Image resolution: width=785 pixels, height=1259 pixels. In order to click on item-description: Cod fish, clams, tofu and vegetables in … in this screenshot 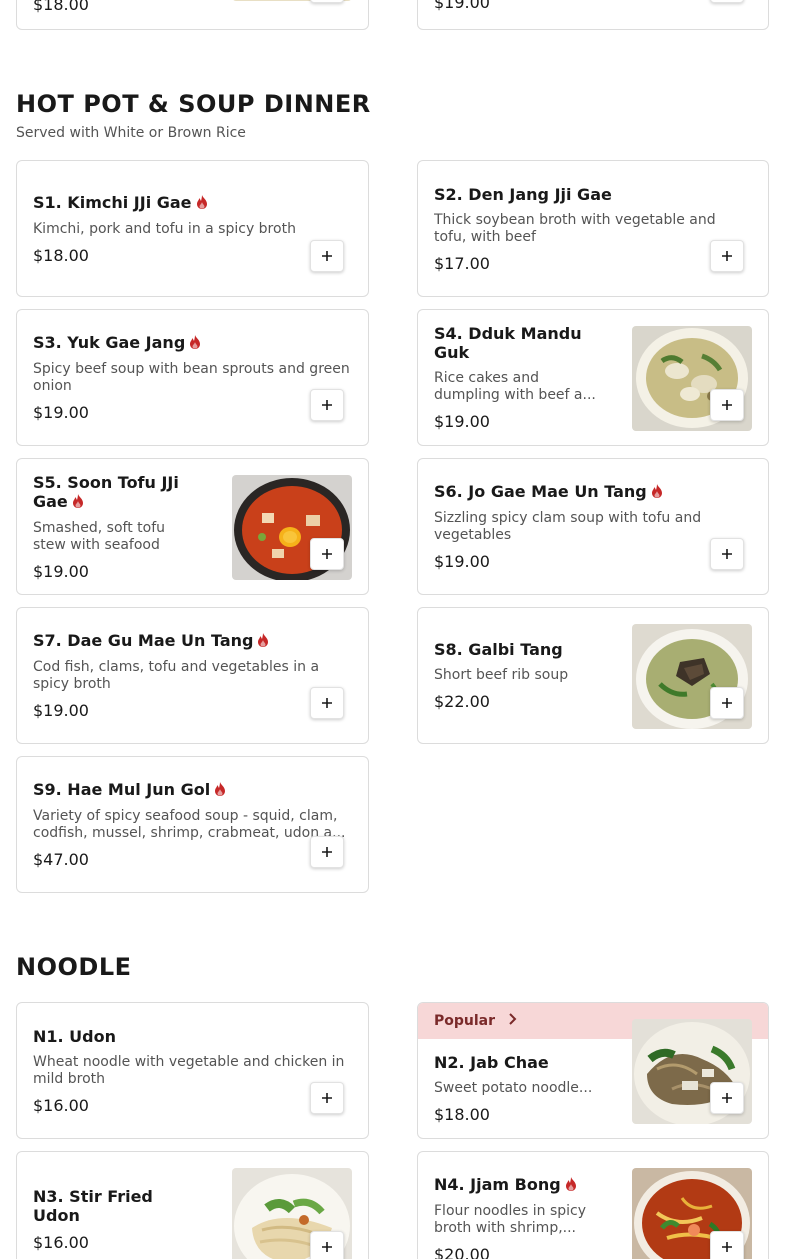, I will do `click(176, 675)`.